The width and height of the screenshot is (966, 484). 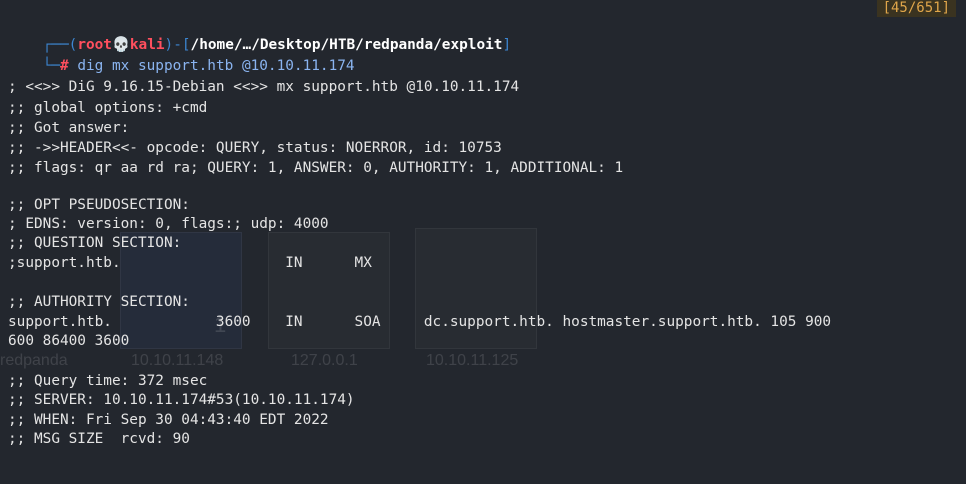 What do you see at coordinates (168, 224) in the screenshot?
I see `output-line: ; EDNS: version: 0, flags:; udp: 4000` at bounding box center [168, 224].